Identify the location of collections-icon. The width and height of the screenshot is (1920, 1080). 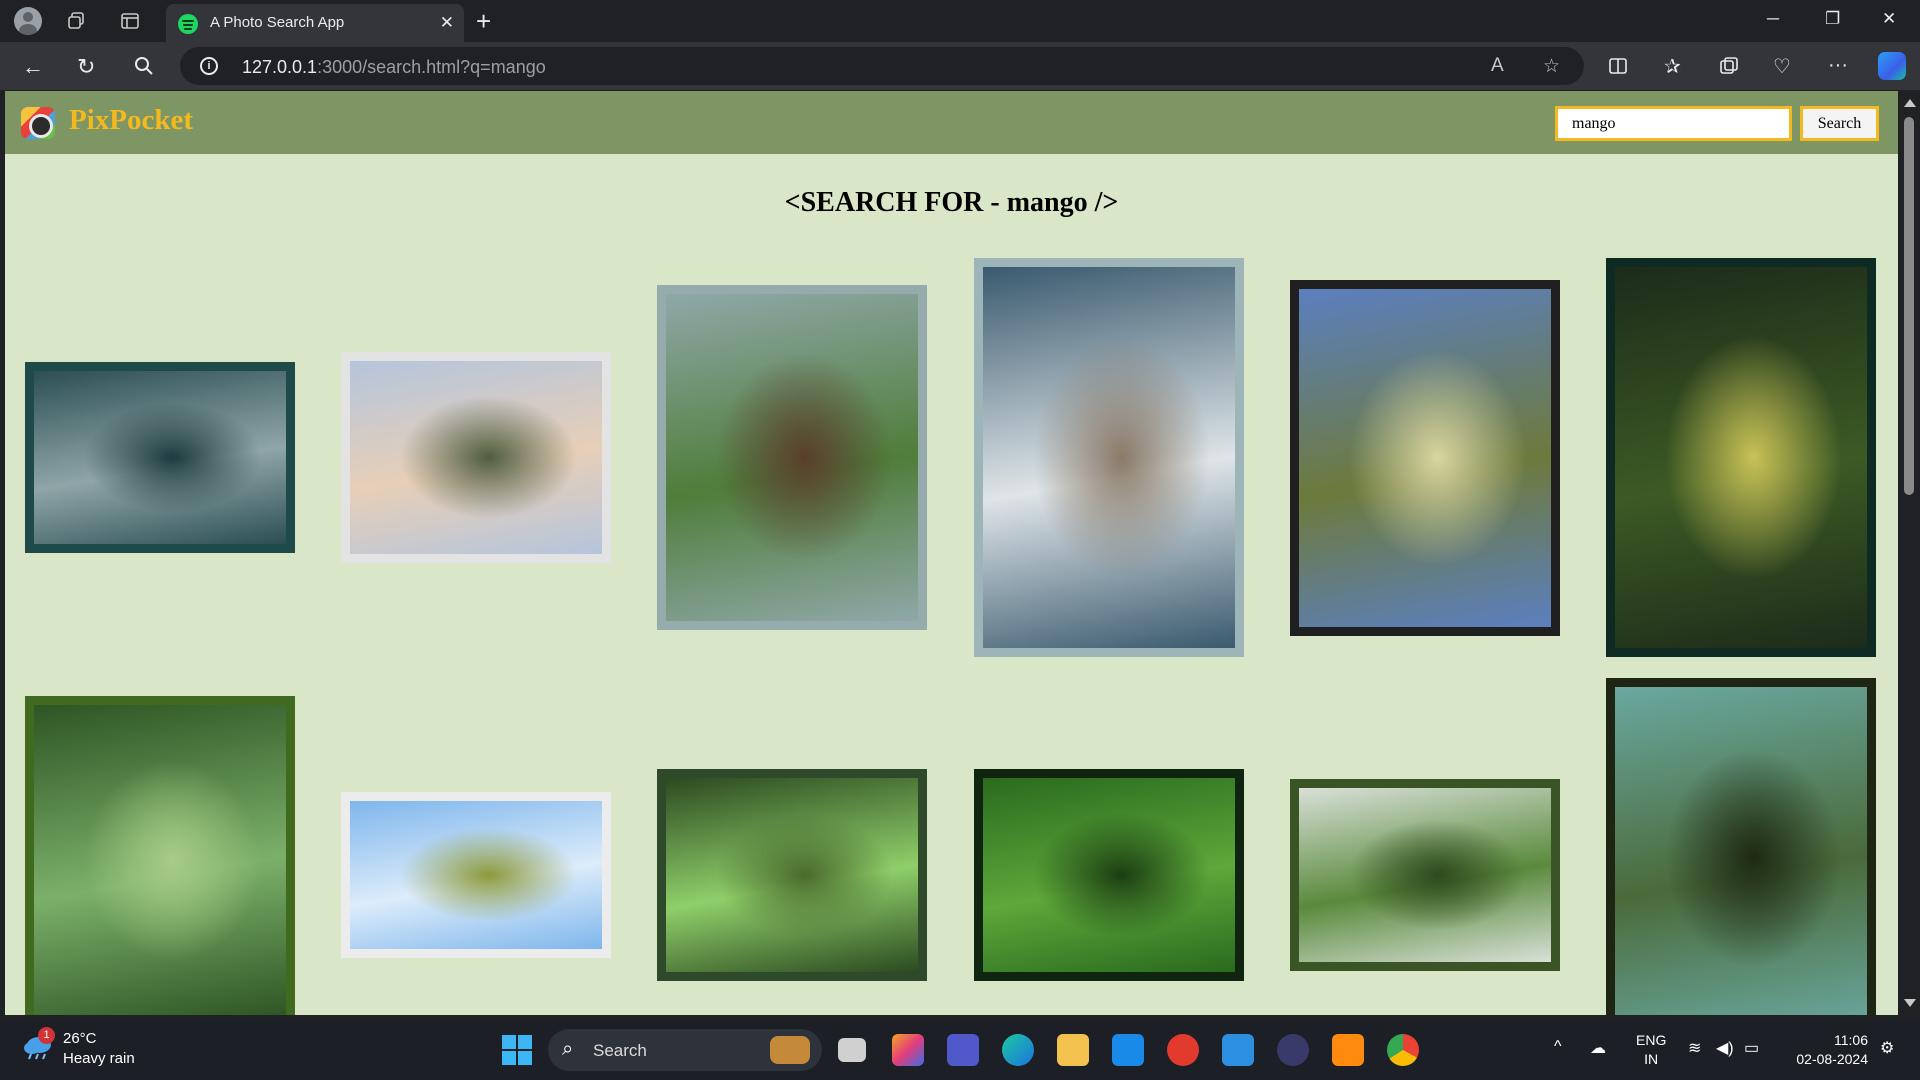
(1729, 66).